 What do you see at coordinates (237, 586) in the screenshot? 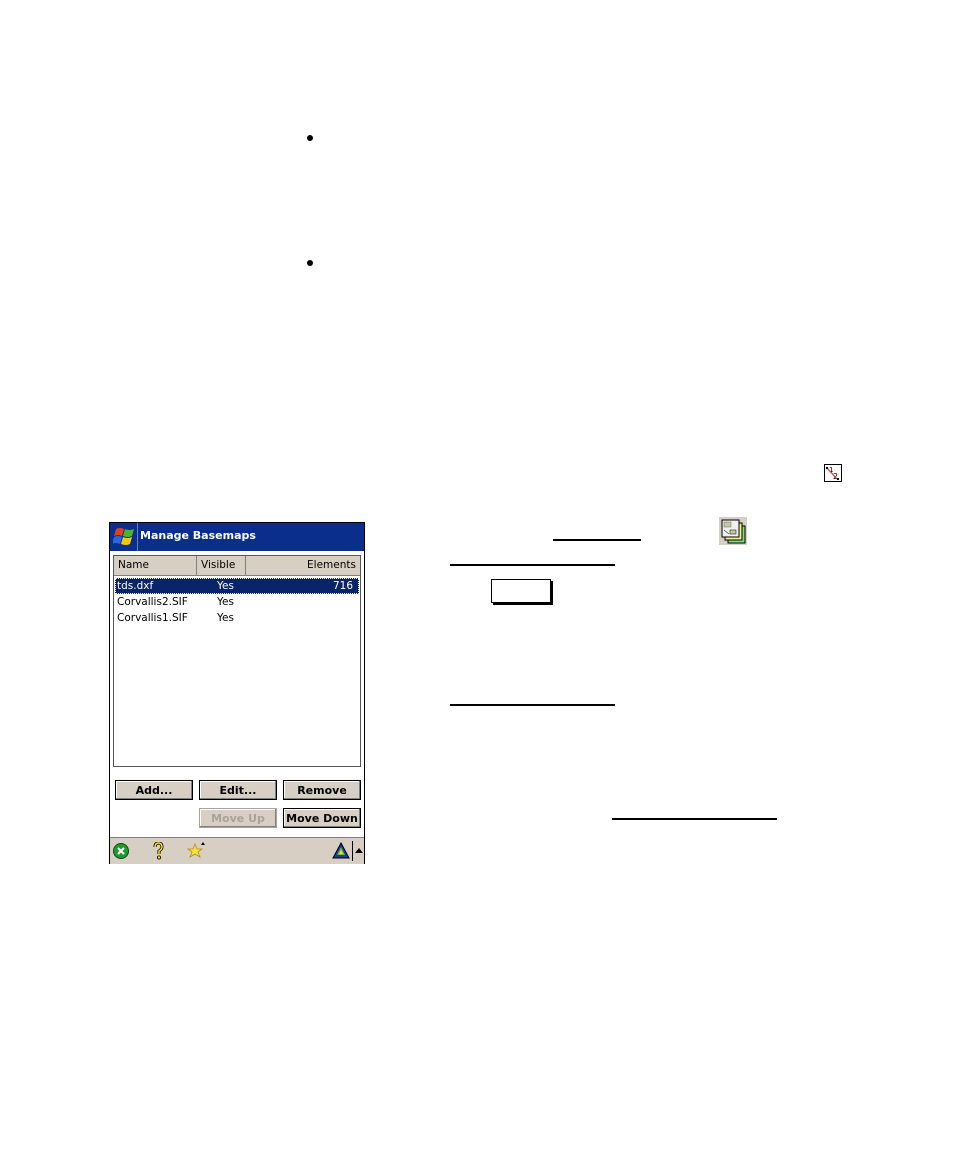
I see `list-row: tds.dxf Yes 716` at bounding box center [237, 586].